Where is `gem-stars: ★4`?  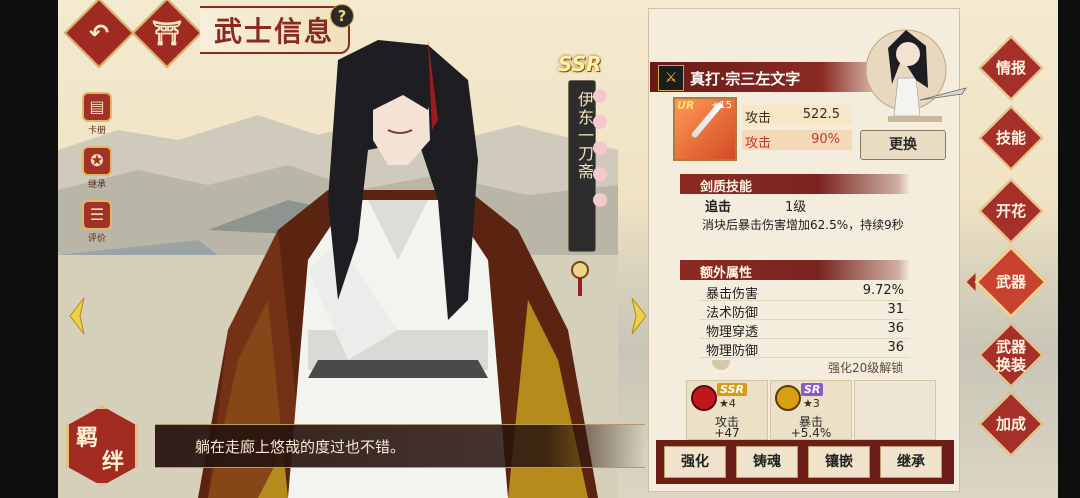 gem-stars: ★4 is located at coordinates (727, 403).